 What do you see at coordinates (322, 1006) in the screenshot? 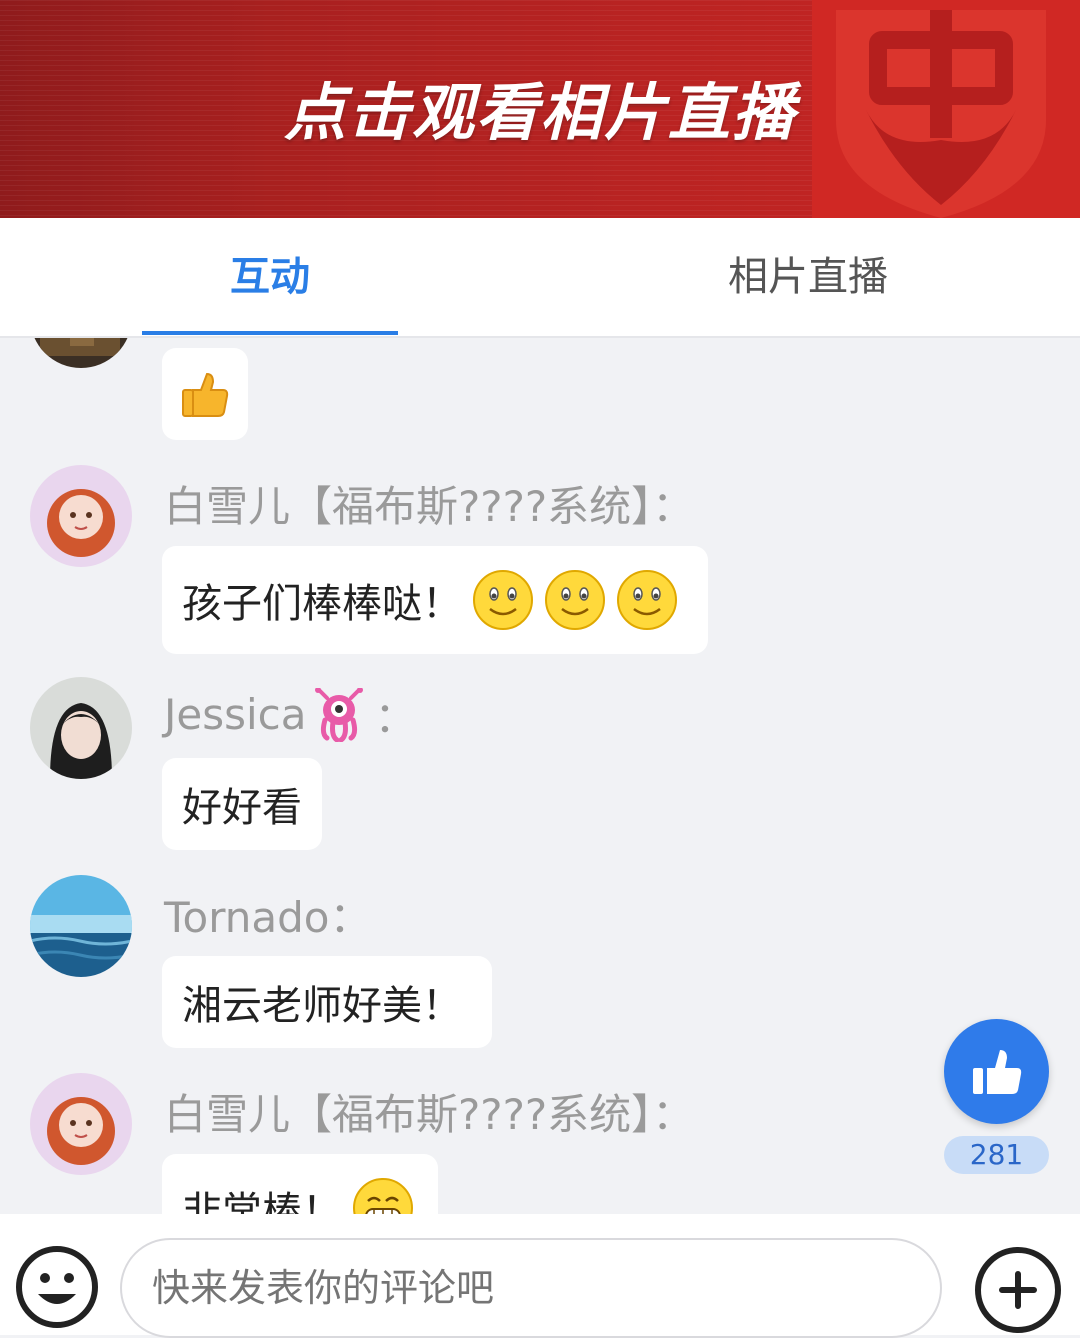
I see `message-text: 湘云老师好美！` at bounding box center [322, 1006].